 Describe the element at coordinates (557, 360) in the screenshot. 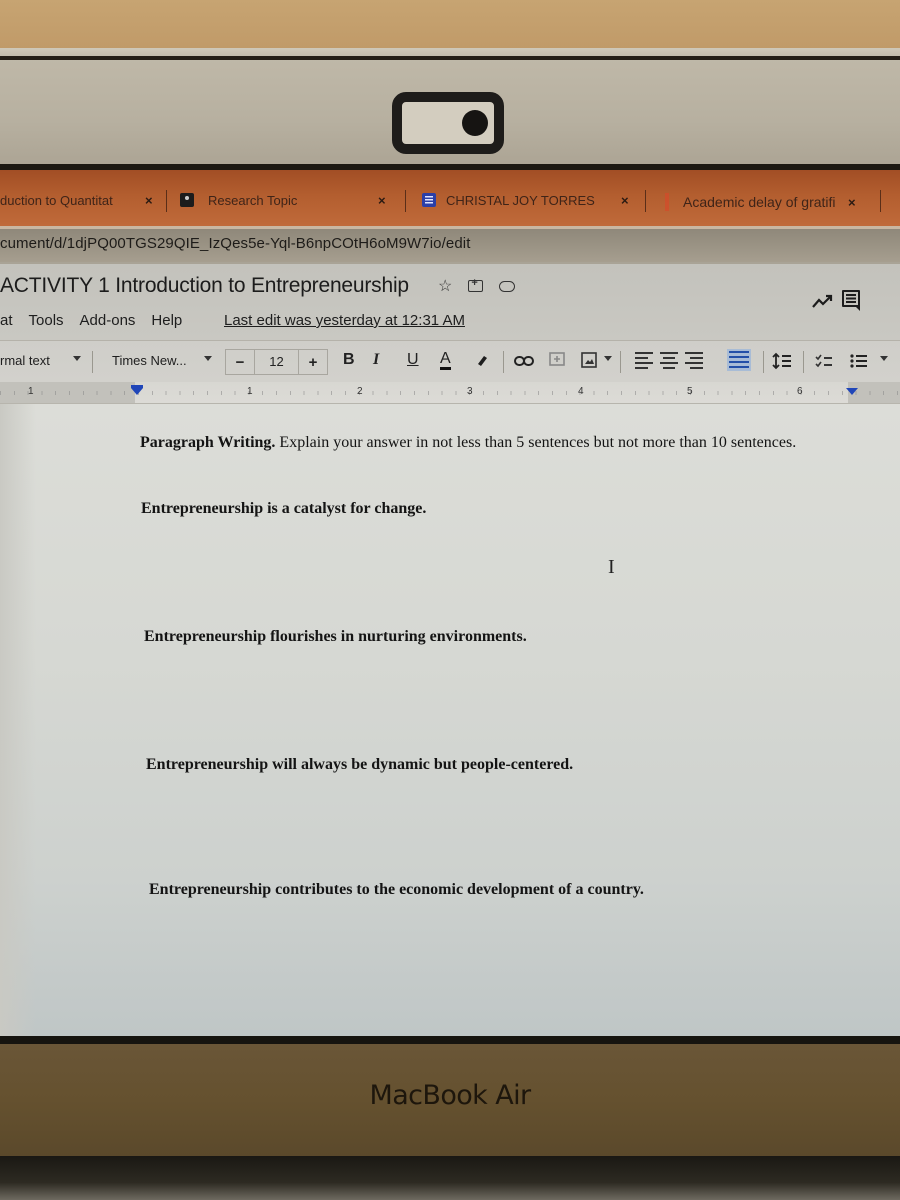

I see `insert-comment-icon` at that location.